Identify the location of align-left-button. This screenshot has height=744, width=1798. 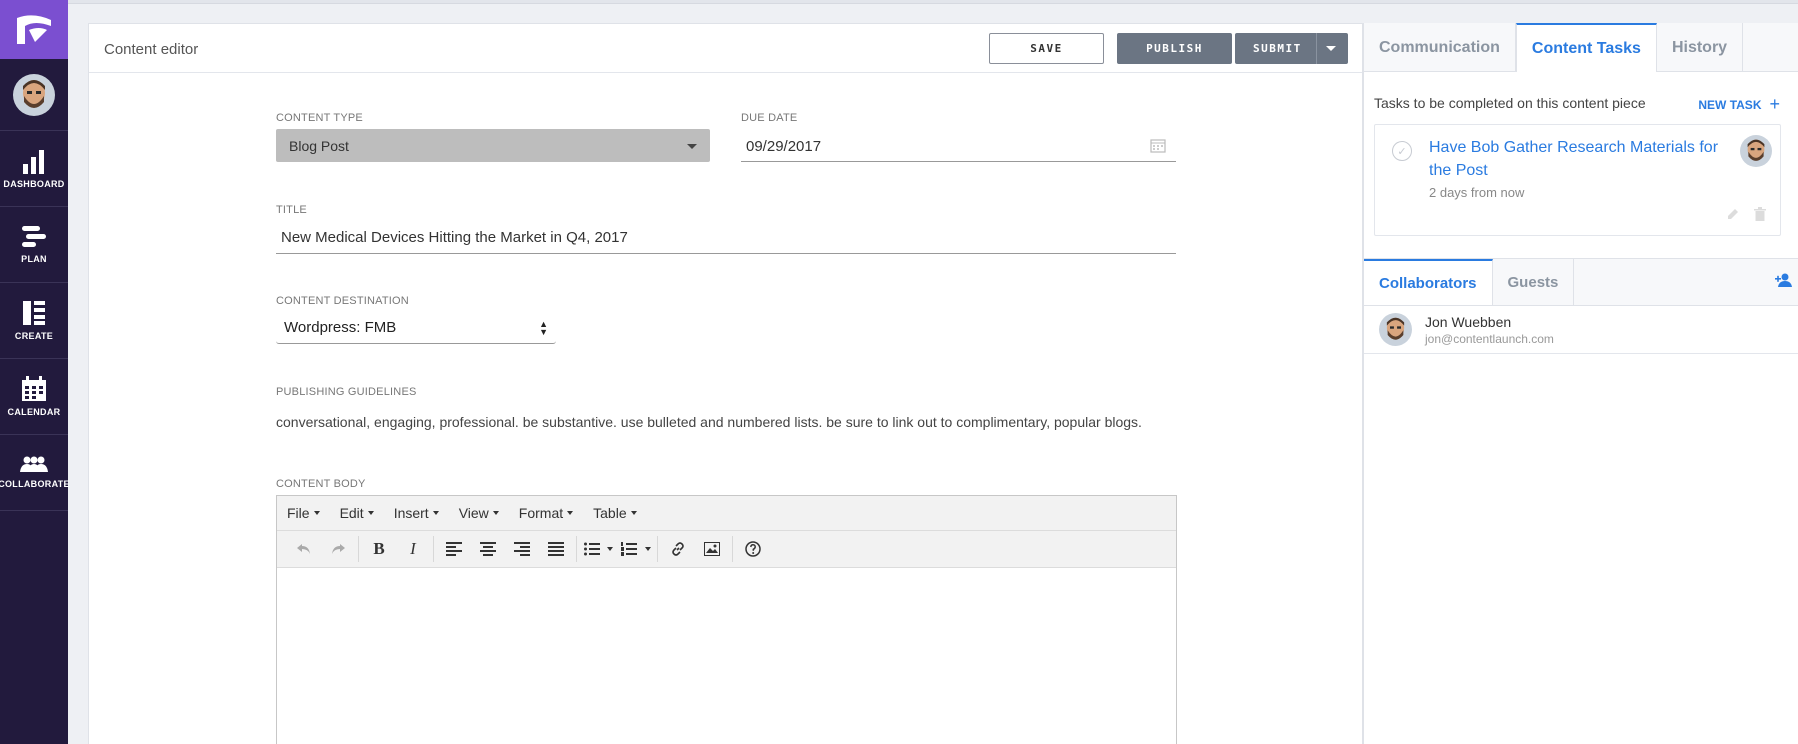
(454, 549).